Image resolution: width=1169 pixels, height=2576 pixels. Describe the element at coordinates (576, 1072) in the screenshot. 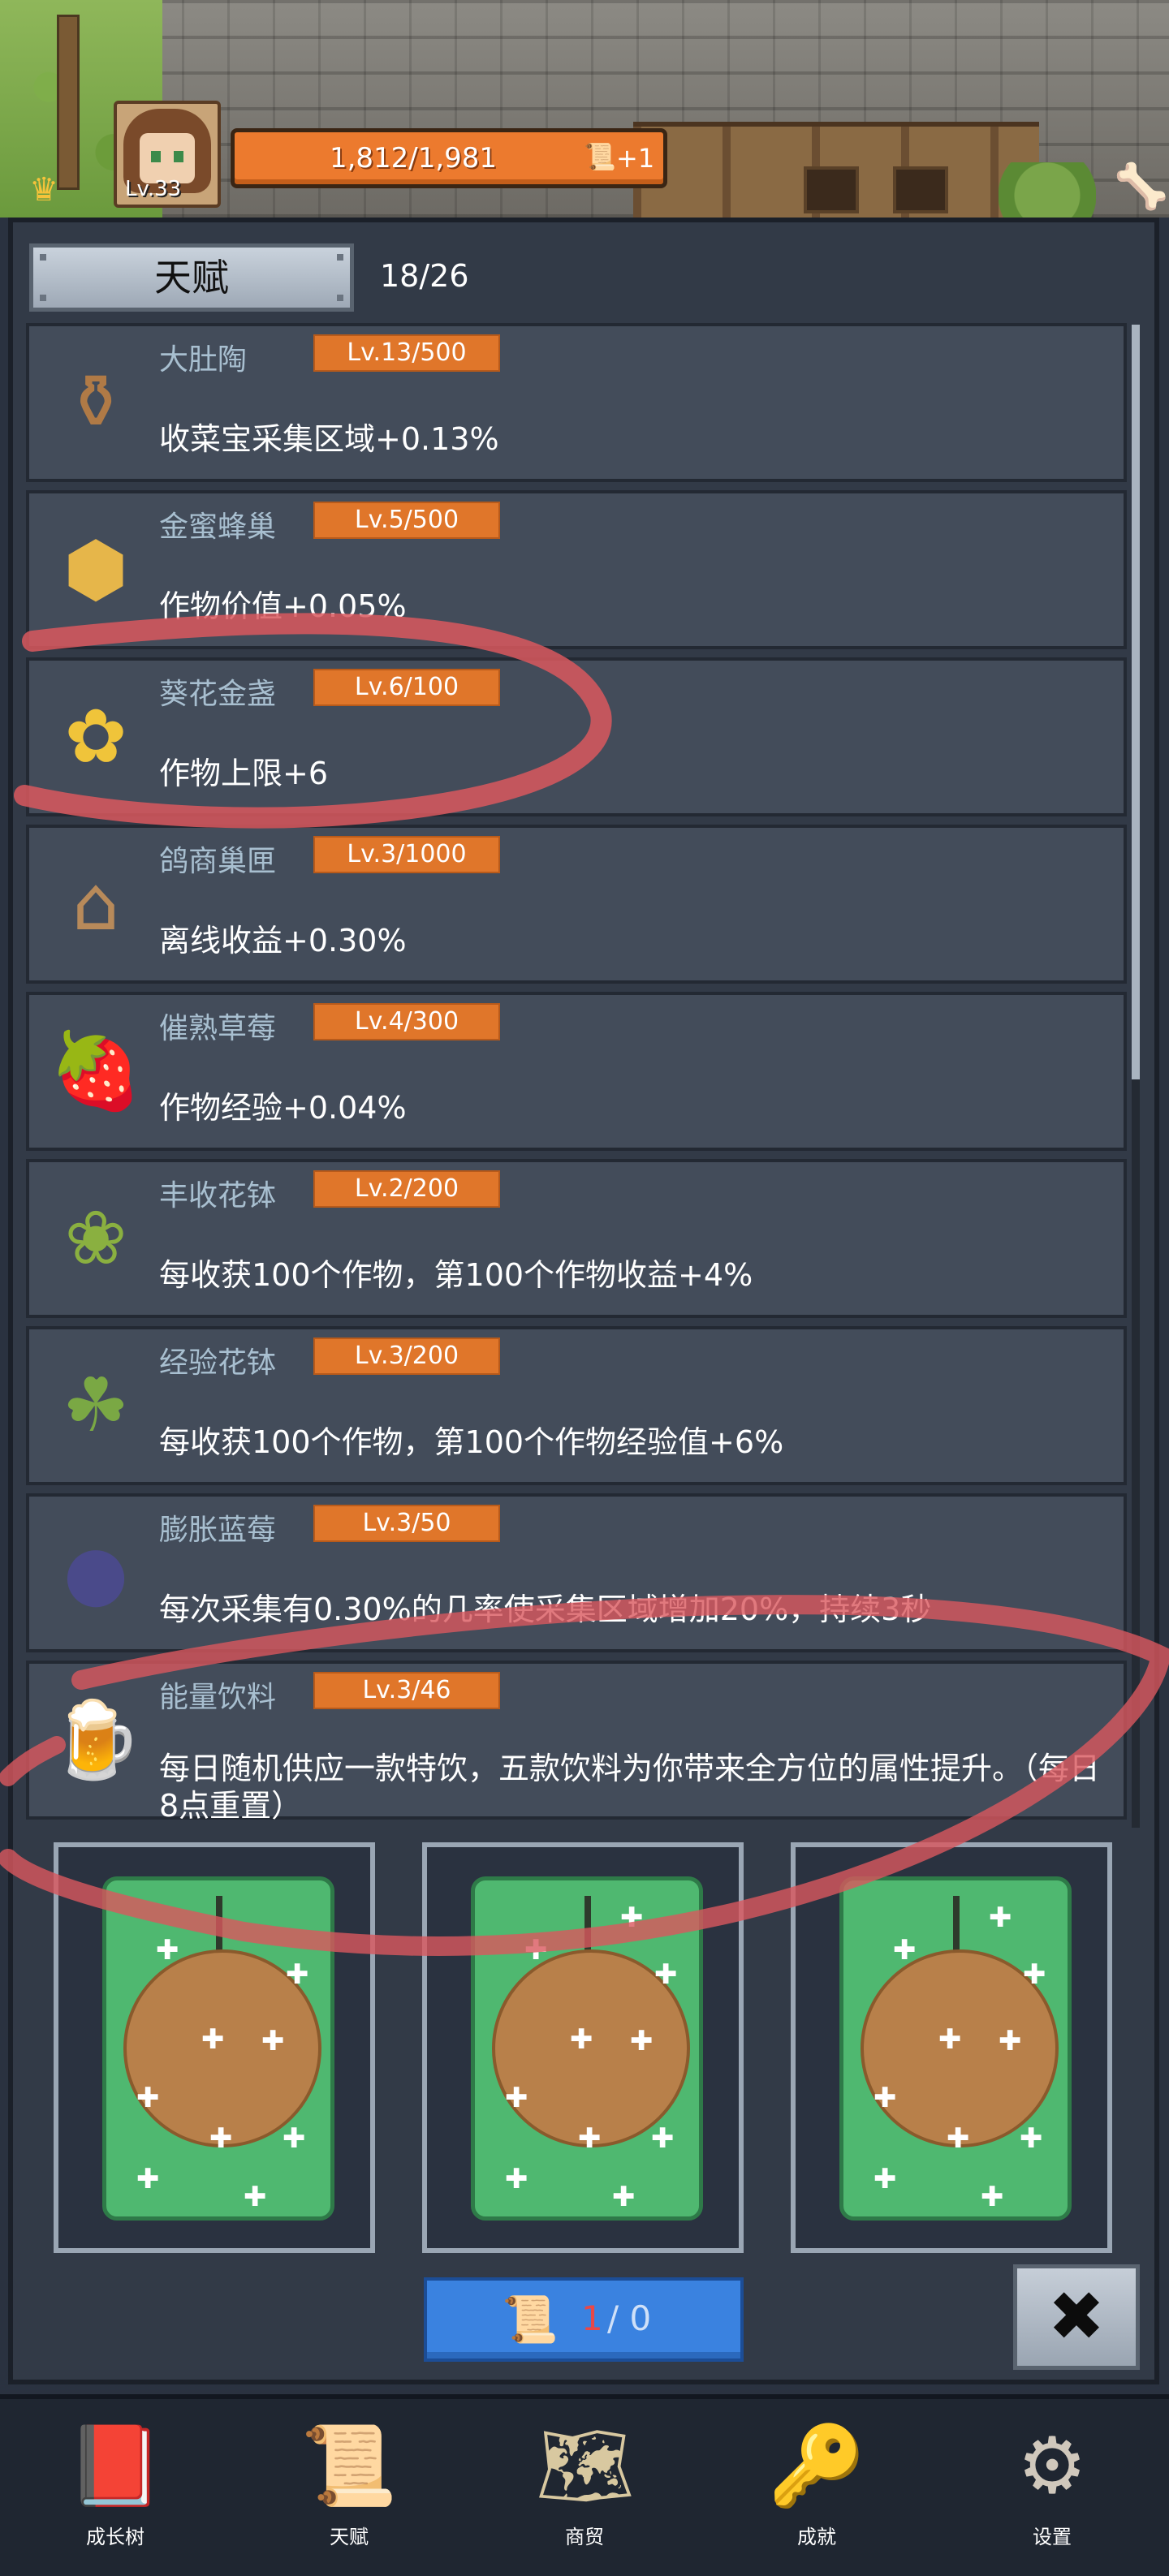

I see `talent-row: 🍓 催熟草莓 Lv.4/300 作物经验+0.04%` at that location.